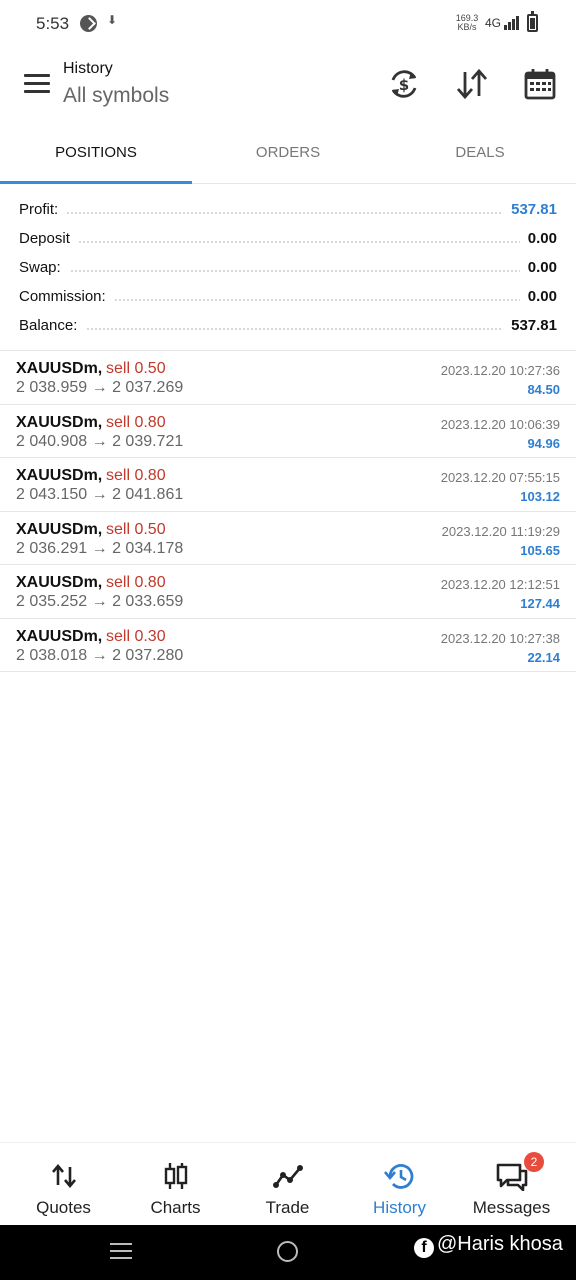 This screenshot has width=576, height=1280. Describe the element at coordinates (512, 23) in the screenshot. I see `signal-icon` at that location.